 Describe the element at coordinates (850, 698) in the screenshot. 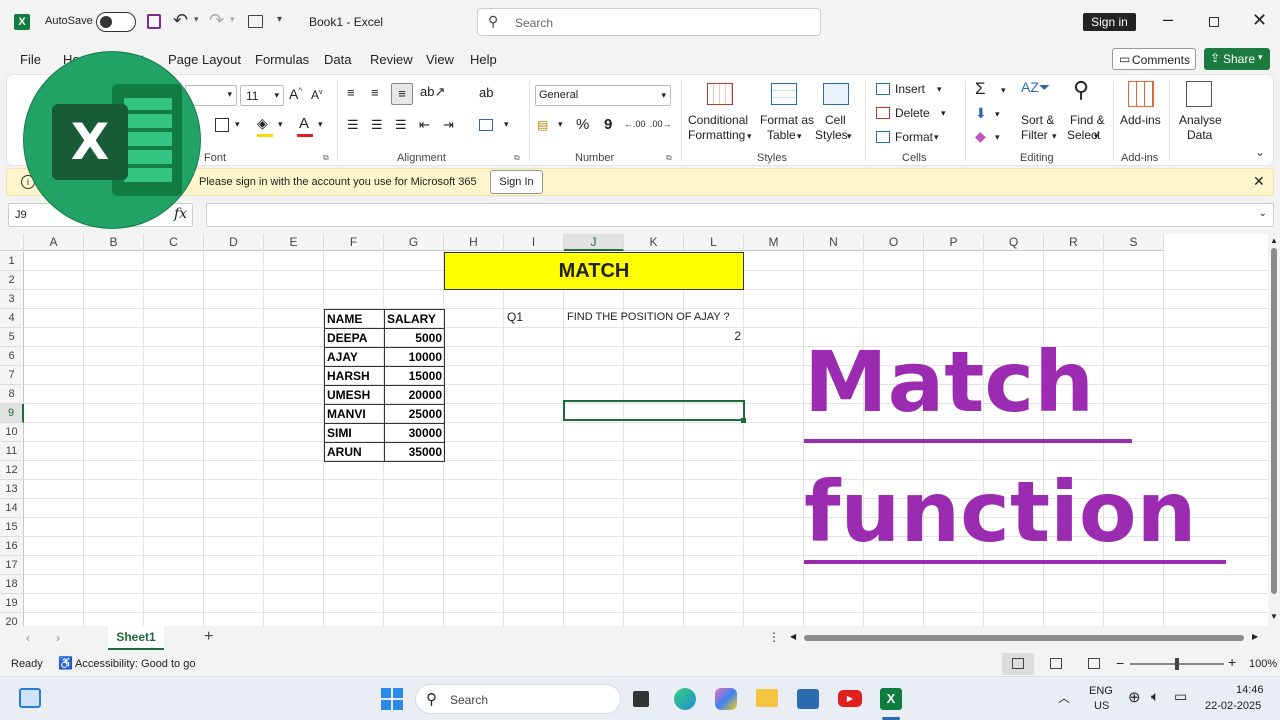

I see `youtube-icon: ▶` at that location.